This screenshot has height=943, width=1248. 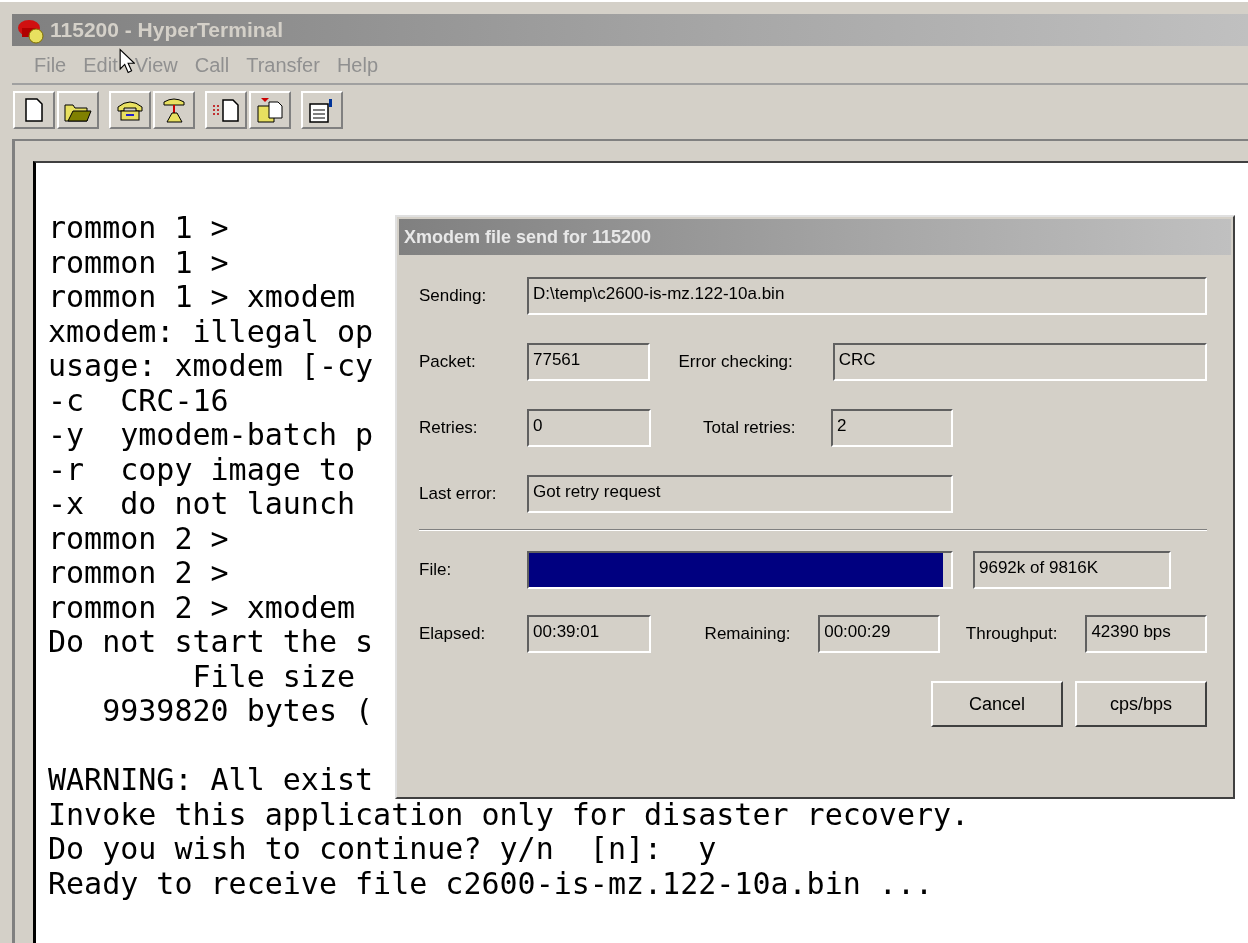 What do you see at coordinates (127, 61) in the screenshot?
I see `mouse-pointer-icon` at bounding box center [127, 61].